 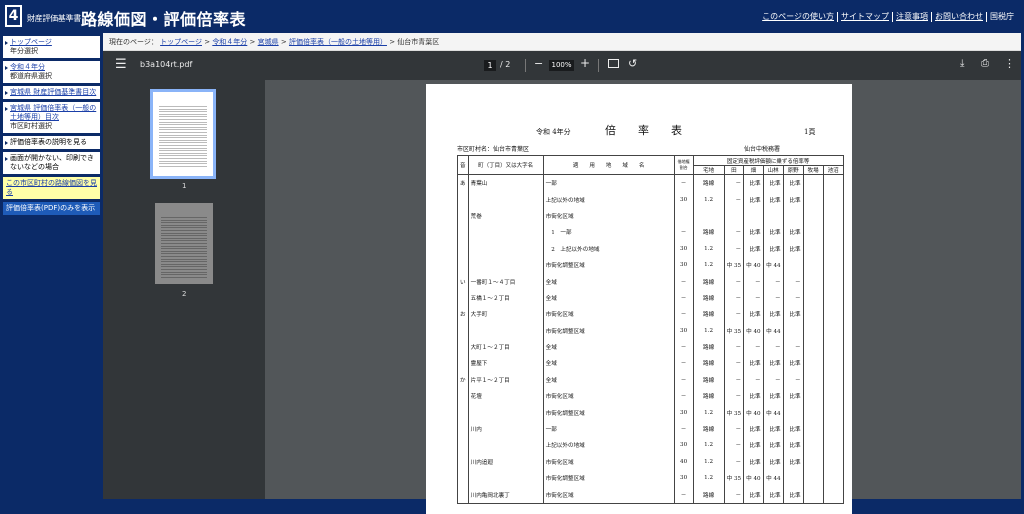 I want to click on table-row: 市街化調整区域 30 1.2 中 35 中 40 中 44, so click(x=650, y=265).